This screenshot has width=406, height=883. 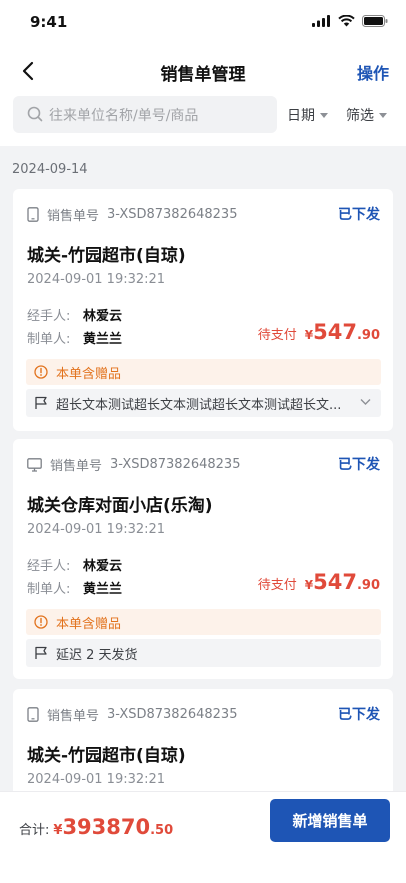 What do you see at coordinates (203, 837) in the screenshot?
I see `bottom-bar: 合计: ¥393870.50 新增销售单` at bounding box center [203, 837].